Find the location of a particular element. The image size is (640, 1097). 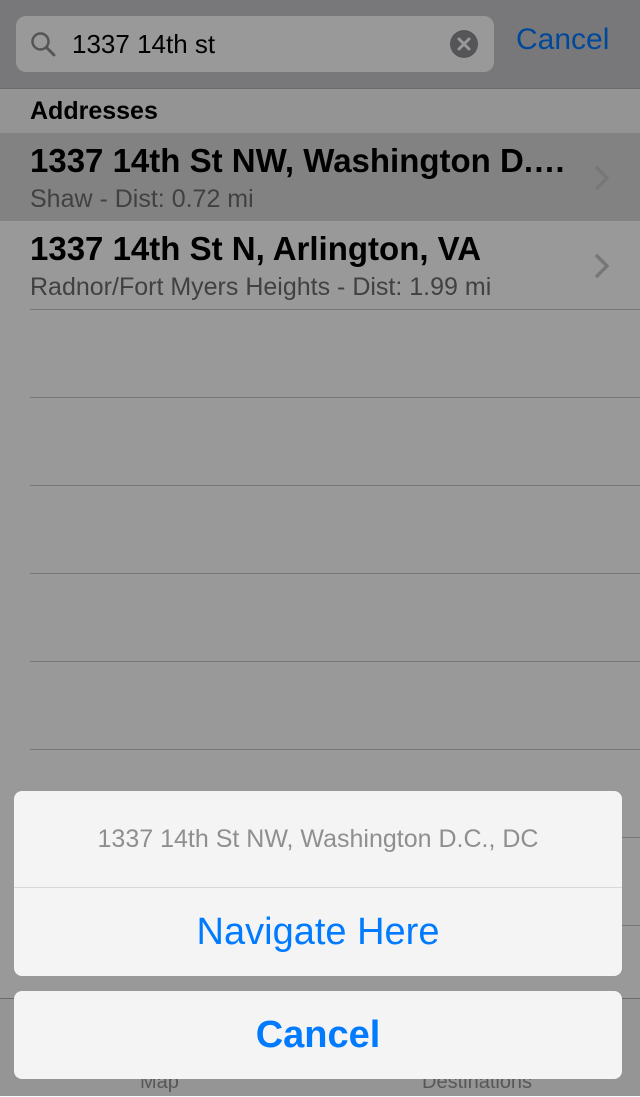

action-sheet-cancel-button: Cancel is located at coordinates (318, 1035).